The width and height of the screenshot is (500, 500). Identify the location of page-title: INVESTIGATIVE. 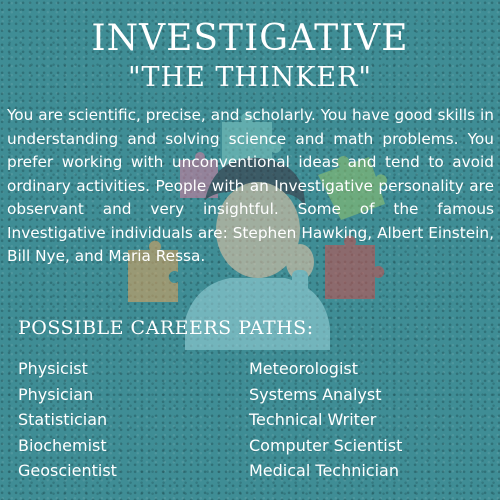
(250, 38).